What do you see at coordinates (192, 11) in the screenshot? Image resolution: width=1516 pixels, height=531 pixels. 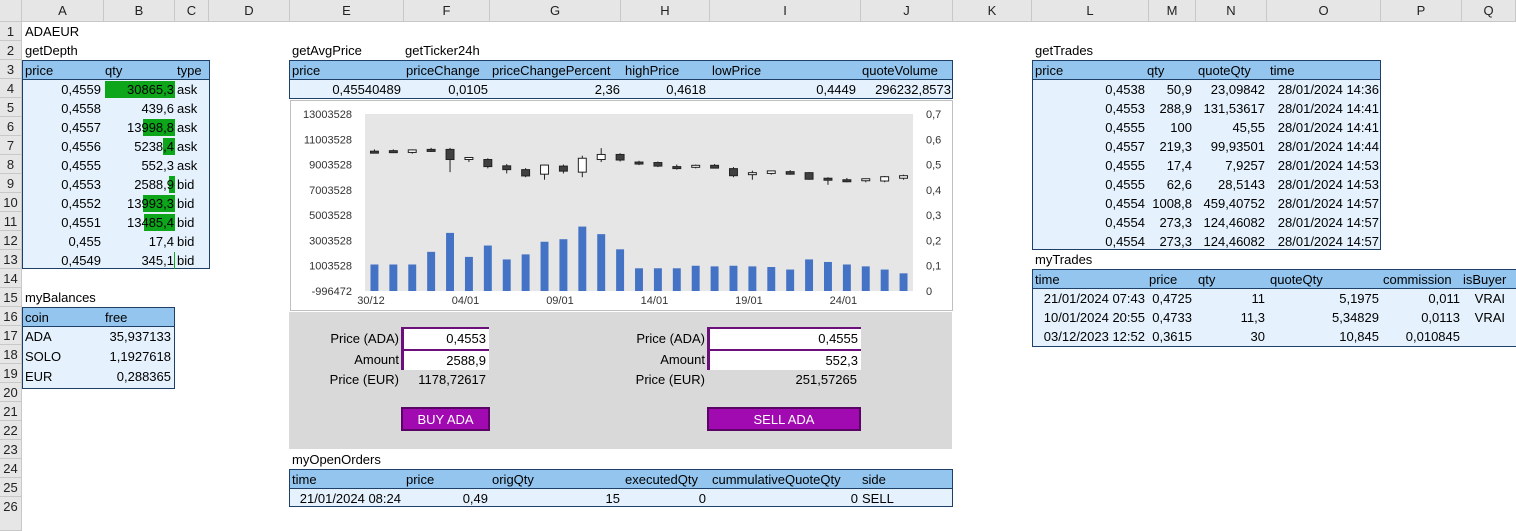 I see `column-header: C` at bounding box center [192, 11].